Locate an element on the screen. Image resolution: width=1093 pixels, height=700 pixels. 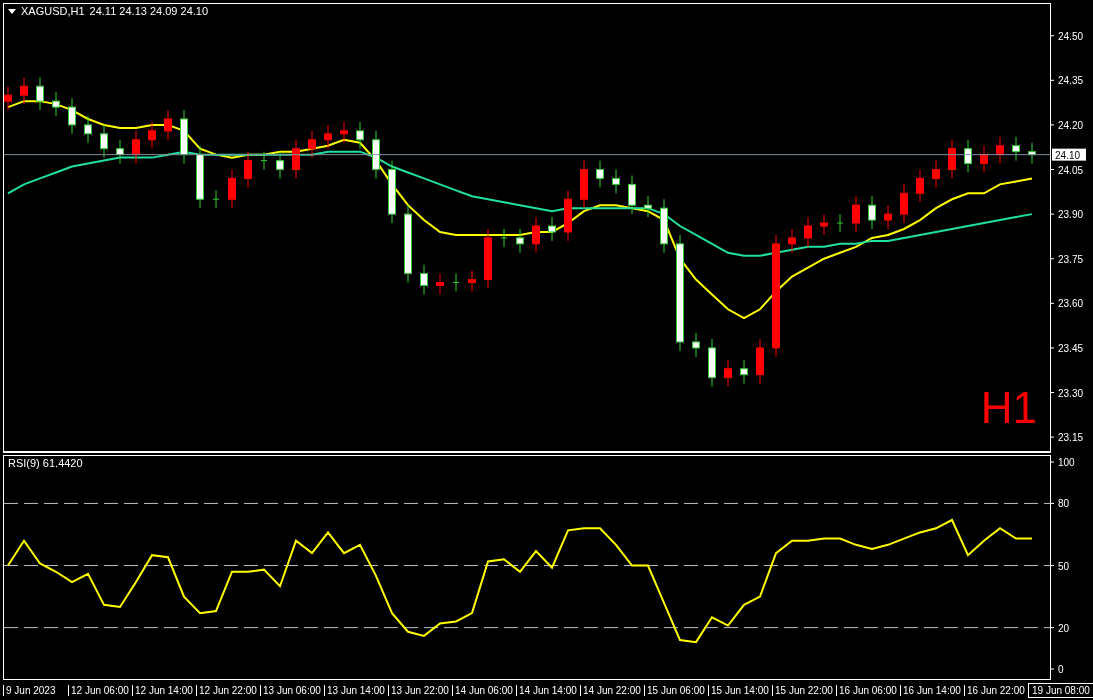
y-tick-label: 24.50 is located at coordinates (1071, 36).